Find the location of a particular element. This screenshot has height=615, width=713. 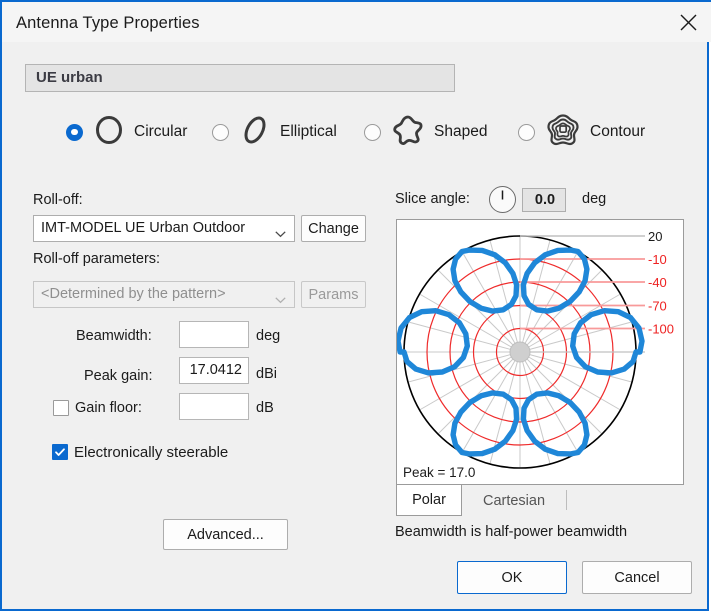

electronically-steerable-checkbox is located at coordinates (60, 452).